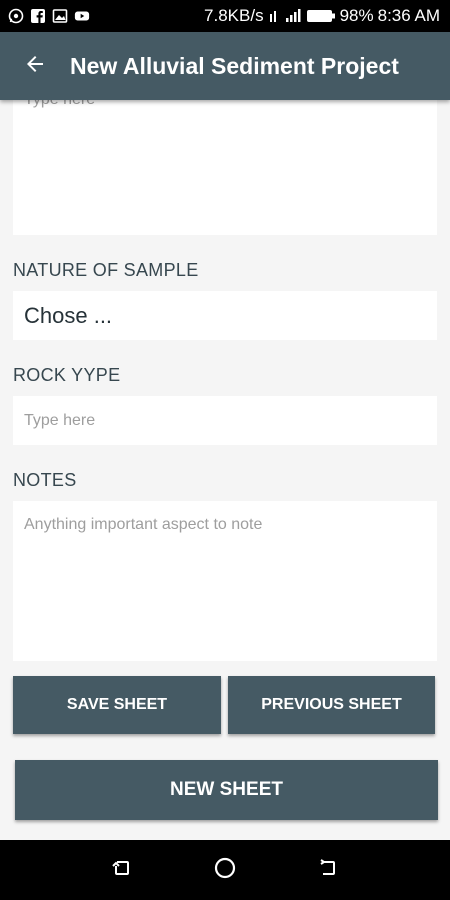 This screenshot has width=450, height=900. I want to click on recent-apps-icon, so click(122, 870).